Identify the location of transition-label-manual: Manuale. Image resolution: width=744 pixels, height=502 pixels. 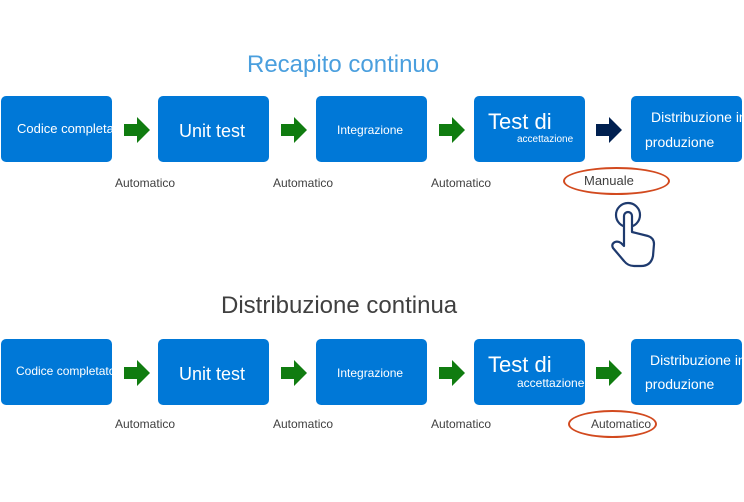
(609, 180).